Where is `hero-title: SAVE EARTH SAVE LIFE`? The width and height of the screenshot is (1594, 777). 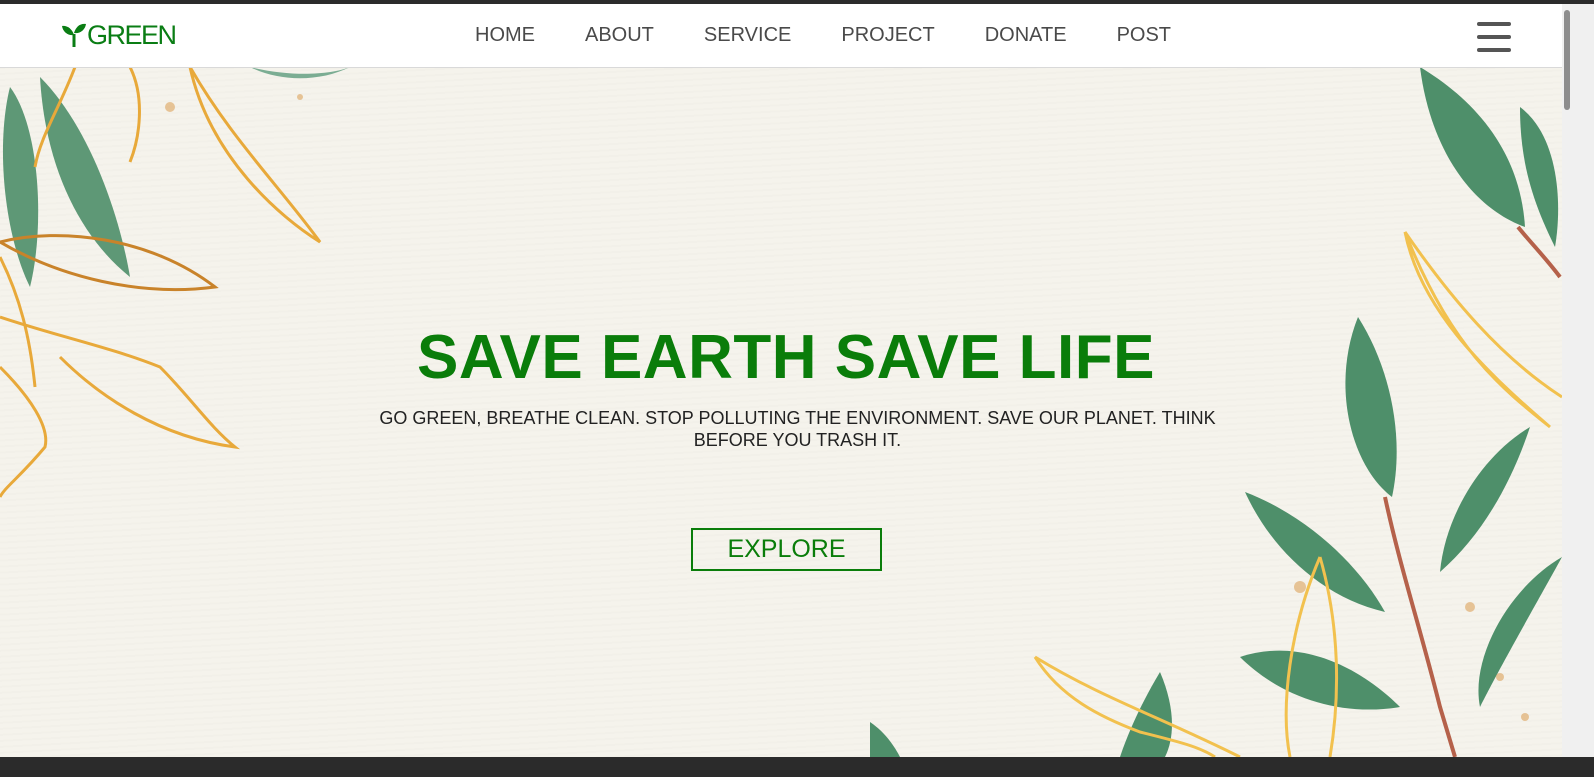
hero-title: SAVE EARTH SAVE LIFE is located at coordinates (785, 357).